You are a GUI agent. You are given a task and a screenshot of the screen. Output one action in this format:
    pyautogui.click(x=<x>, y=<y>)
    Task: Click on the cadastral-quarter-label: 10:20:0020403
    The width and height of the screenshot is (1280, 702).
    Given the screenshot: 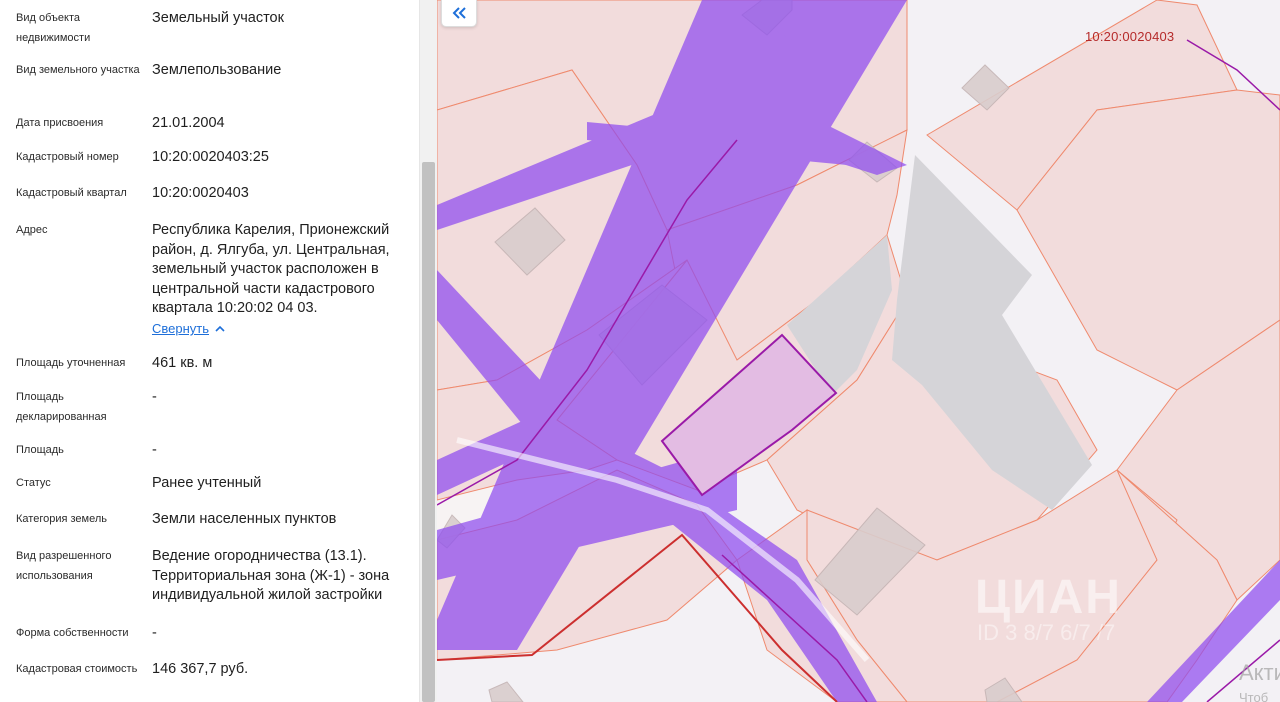 What is the action you would take?
    pyautogui.click(x=1130, y=36)
    